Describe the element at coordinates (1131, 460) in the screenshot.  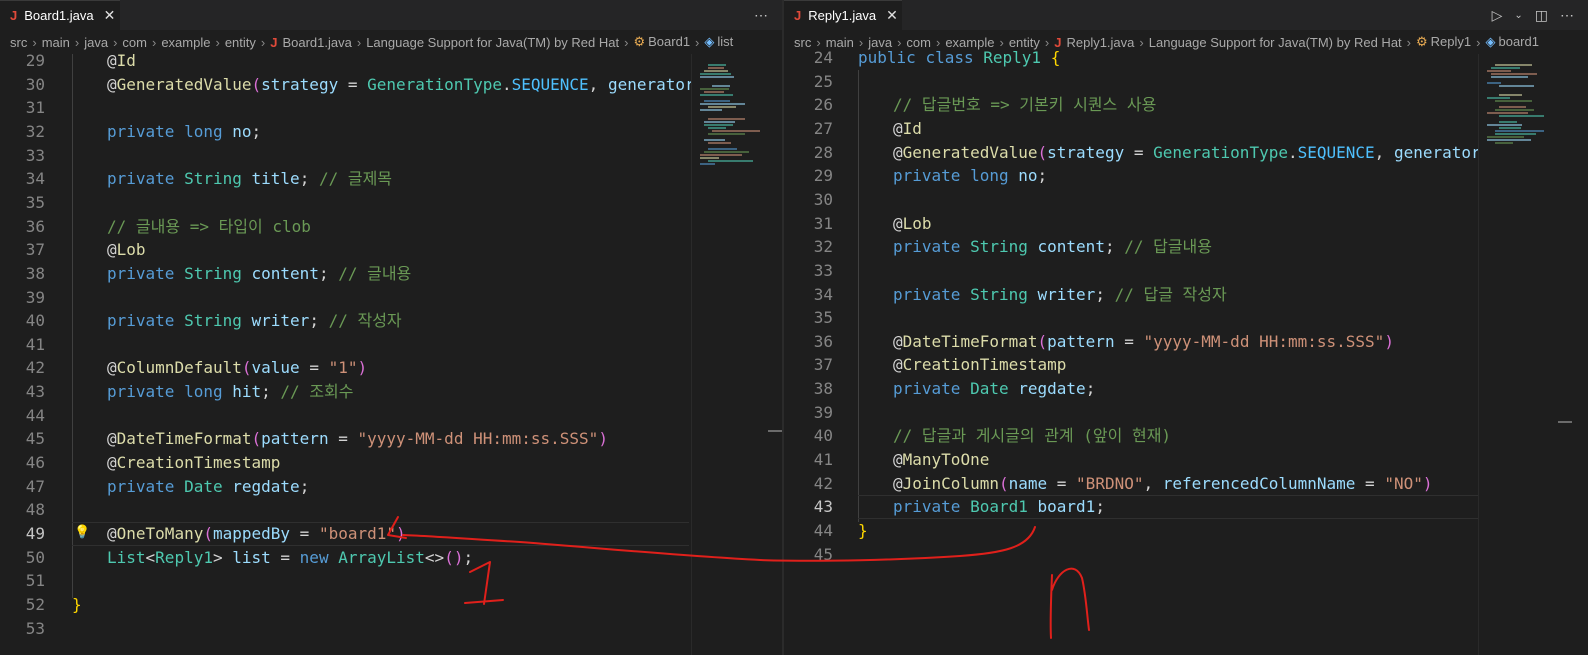
I see `code-line: 41 @ManyToOne` at that location.